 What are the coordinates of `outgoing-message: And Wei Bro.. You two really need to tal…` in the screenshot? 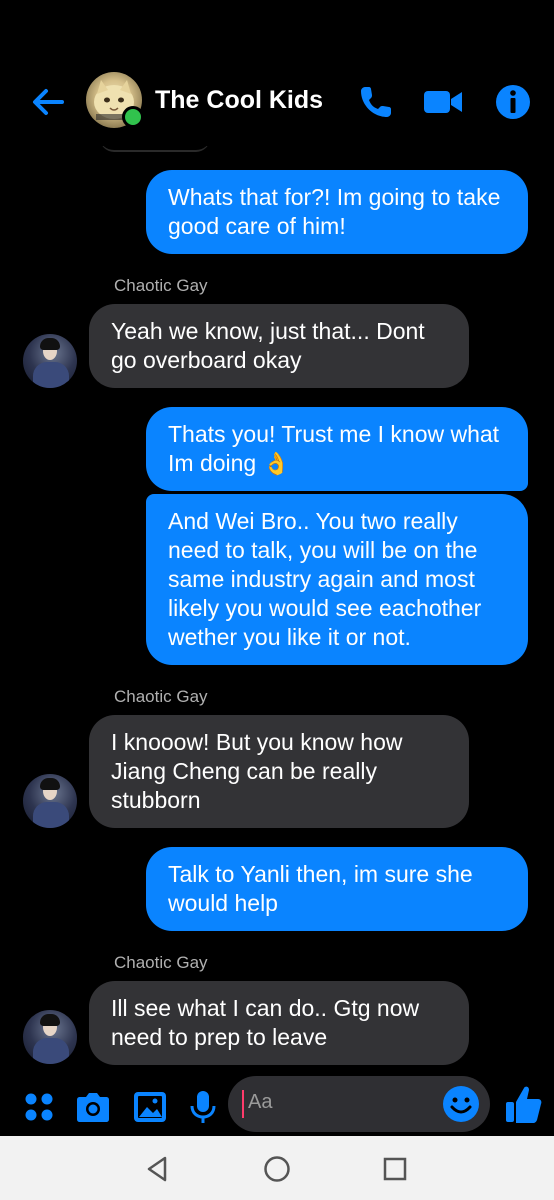 It's located at (337, 579).